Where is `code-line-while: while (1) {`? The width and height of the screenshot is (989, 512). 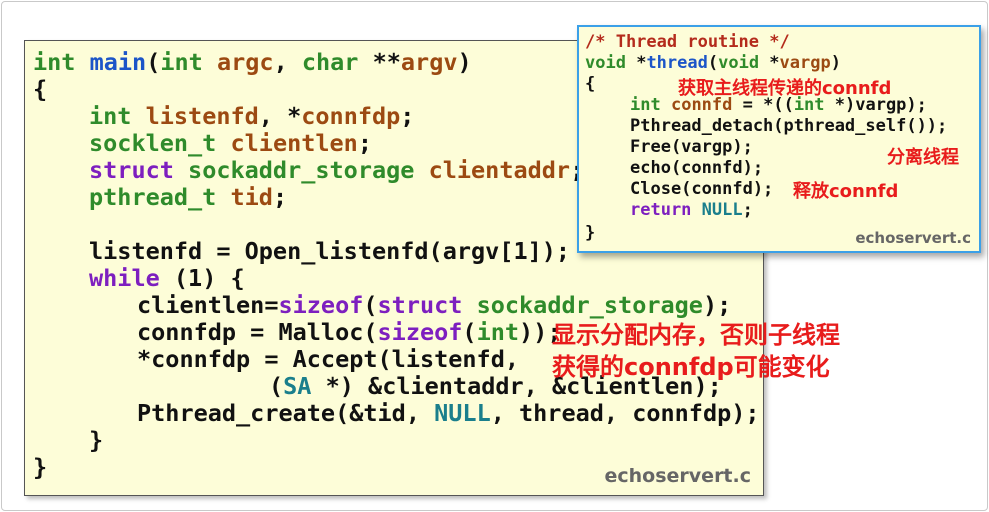 code-line-while: while (1) { is located at coordinates (167, 278).